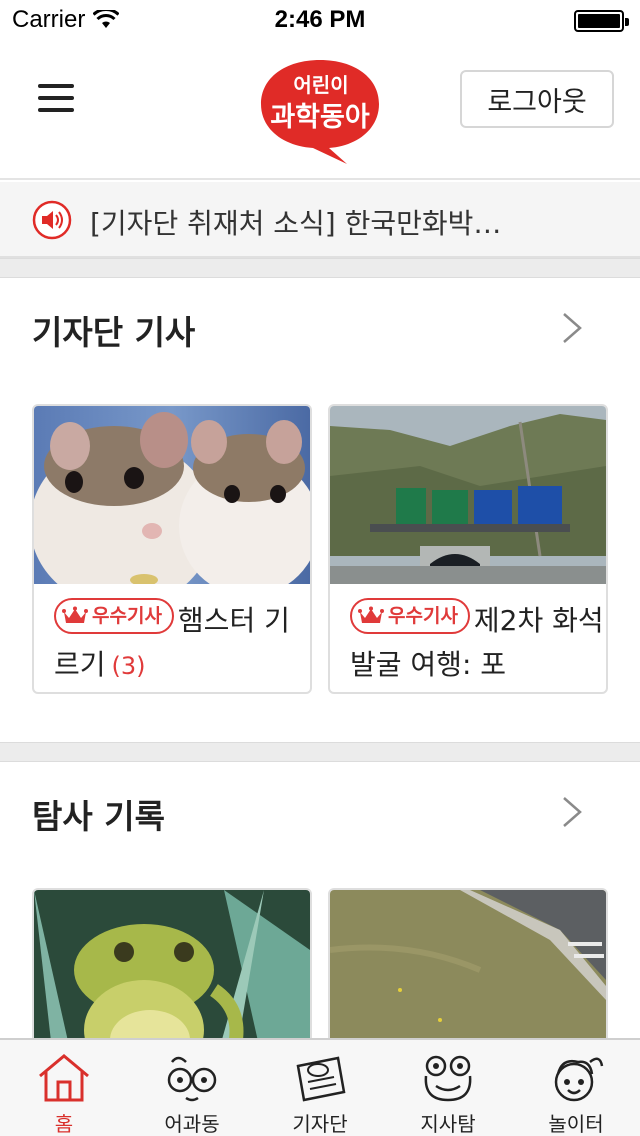 This screenshot has width=640, height=1136. Describe the element at coordinates (579, 1079) in the screenshot. I see `kid-face-icon` at that location.